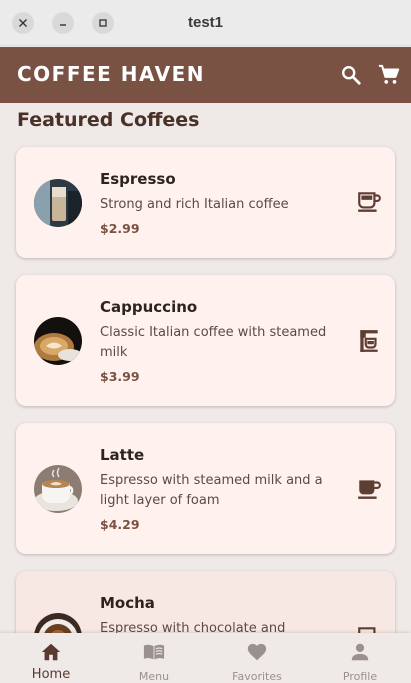  I want to click on nav-item-profile: Profile, so click(360, 658).